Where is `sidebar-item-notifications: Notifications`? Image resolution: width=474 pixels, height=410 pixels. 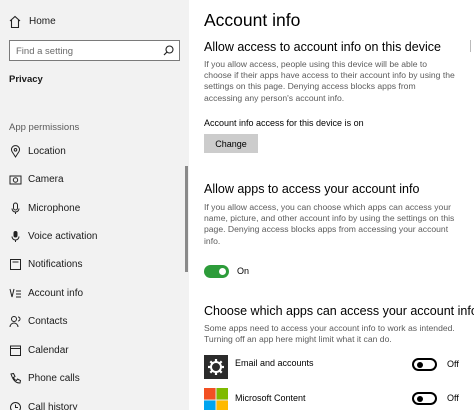
sidebar-item-notifications: Notifications is located at coordinates (94, 265).